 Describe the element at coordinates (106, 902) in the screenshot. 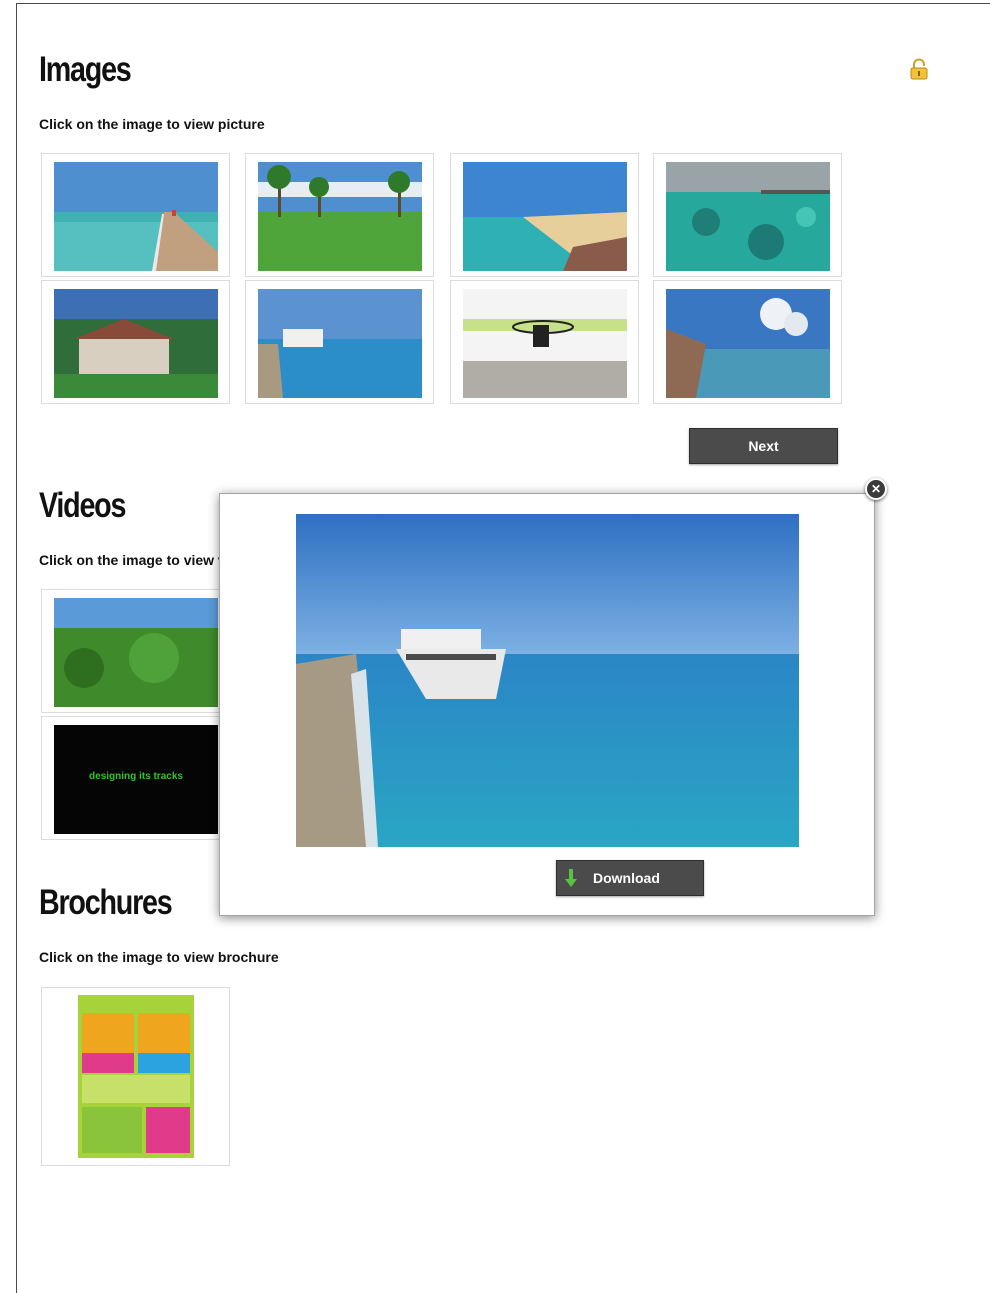

I see `brochures-heading: Brochures` at that location.